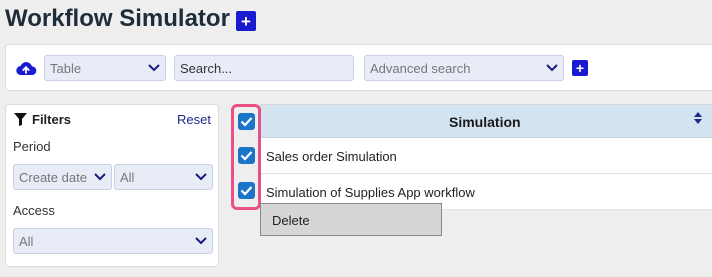 The image size is (712, 277). I want to click on period-range-select: All, so click(163, 177).